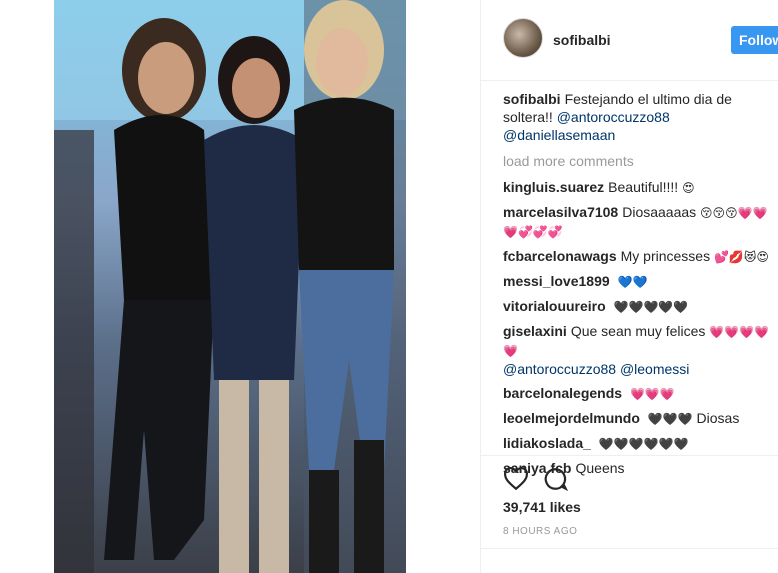  I want to click on comment-mention: @leomessi, so click(654, 369).